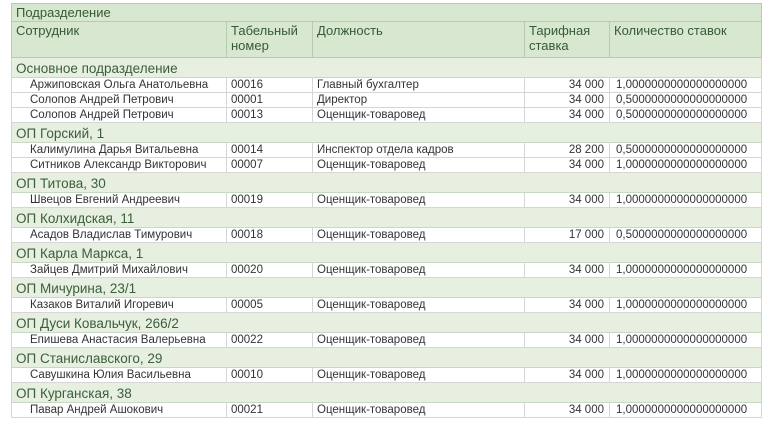  What do you see at coordinates (269, 115) in the screenshot?
I see `tab-number-cell: 00013` at bounding box center [269, 115].